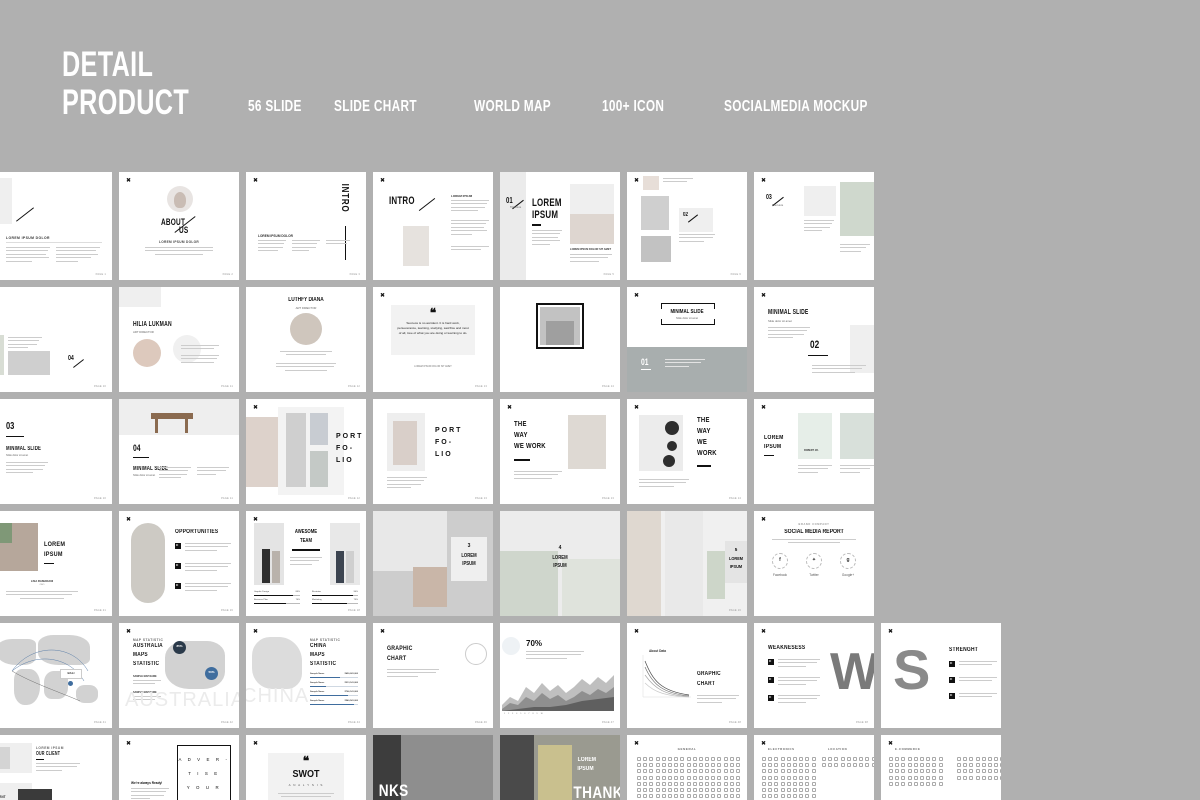  Describe the element at coordinates (148, 639) in the screenshot. I see `map-kicker: MAP STATISTIC` at that location.